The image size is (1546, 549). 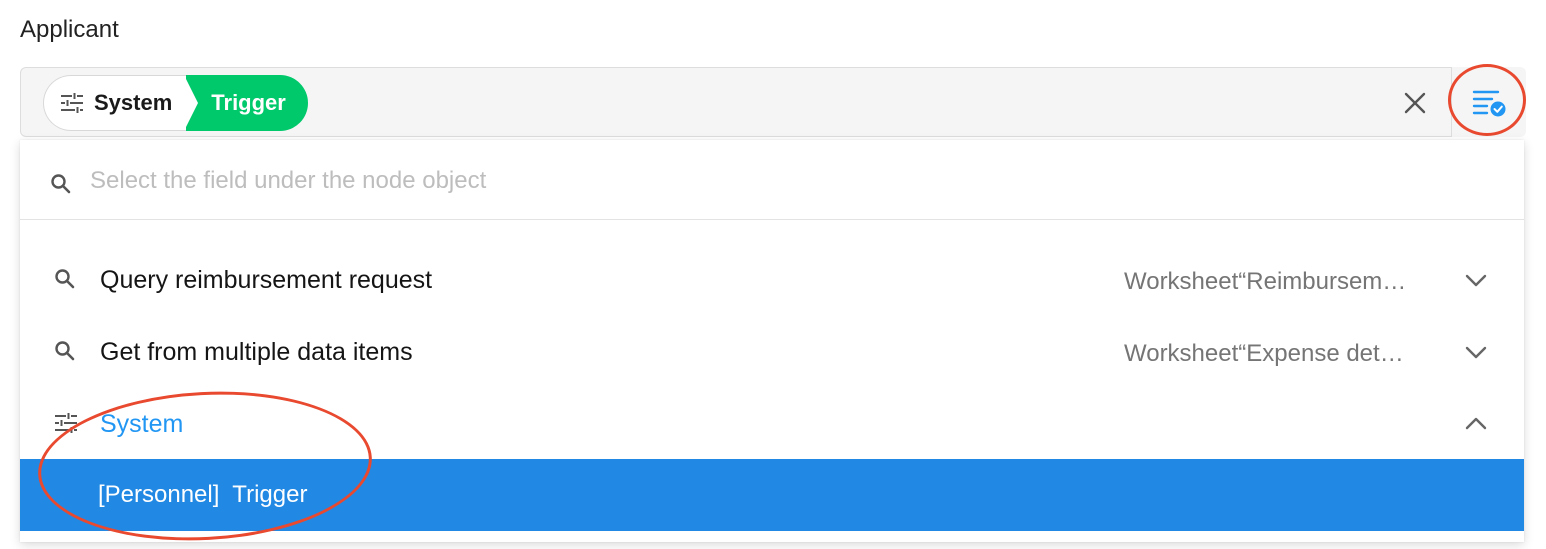 I want to click on field-label: Applicant, so click(x=69, y=29).